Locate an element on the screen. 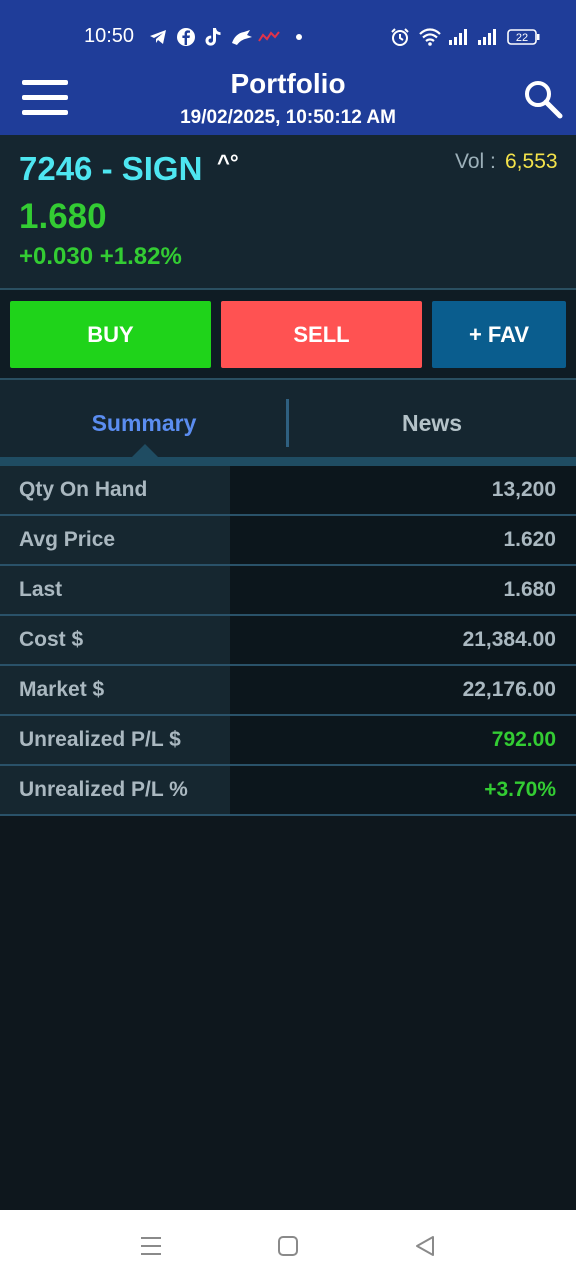 The image size is (576, 1280). alarm-icon is located at coordinates (400, 37).